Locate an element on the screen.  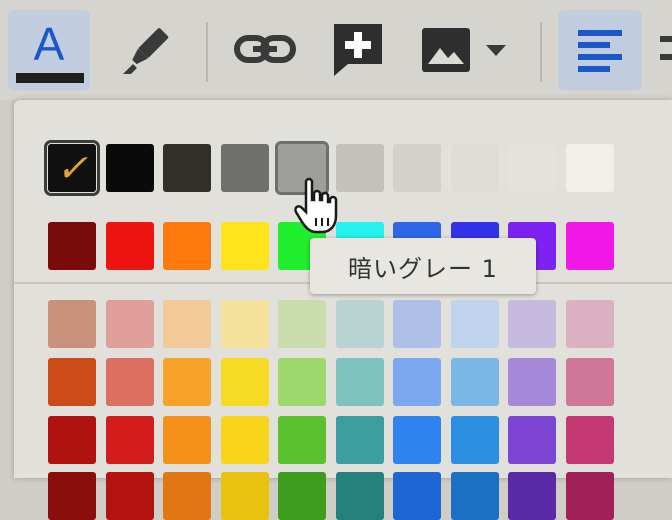
insert-image-button is located at coordinates (463, 50).